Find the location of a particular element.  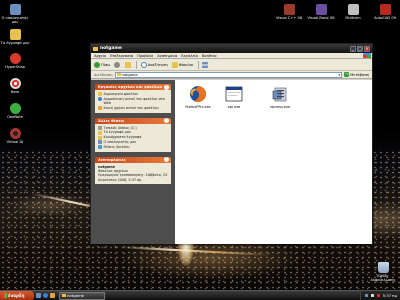

file-item: api.exe is located at coordinates (234, 97).